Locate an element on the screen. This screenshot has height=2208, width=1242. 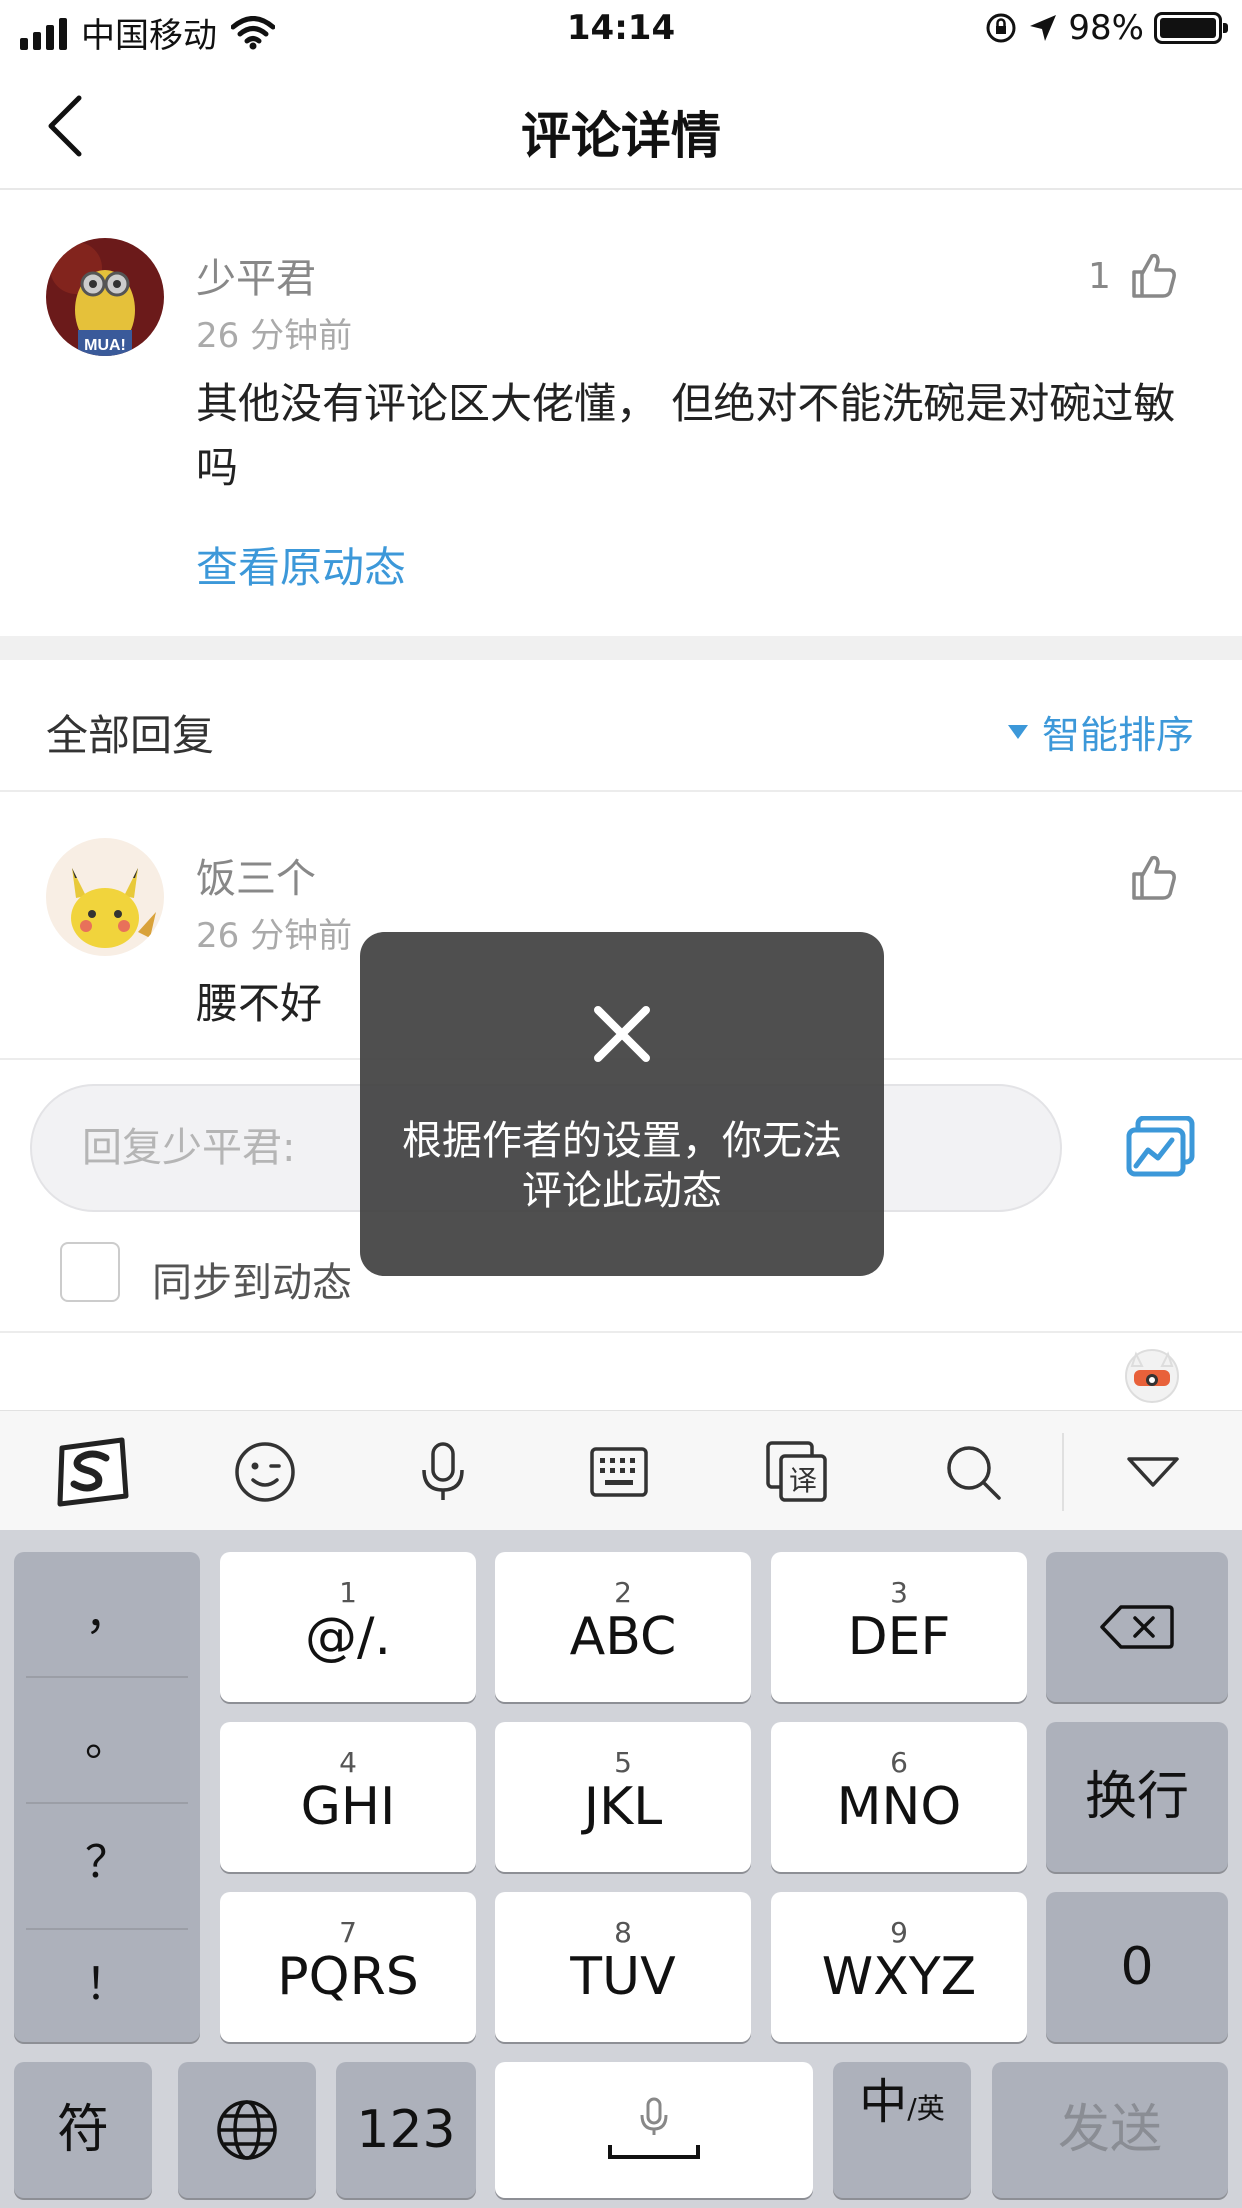
nav-bar: 评论详情 is located at coordinates (621, 126).